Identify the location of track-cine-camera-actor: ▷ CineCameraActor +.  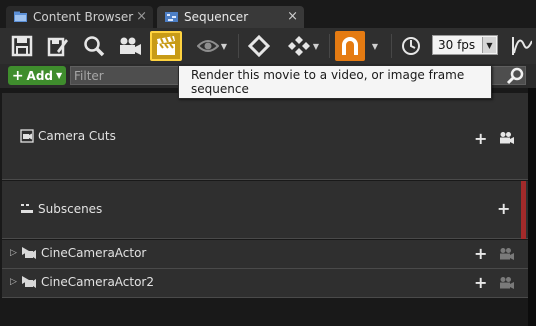
(265, 254).